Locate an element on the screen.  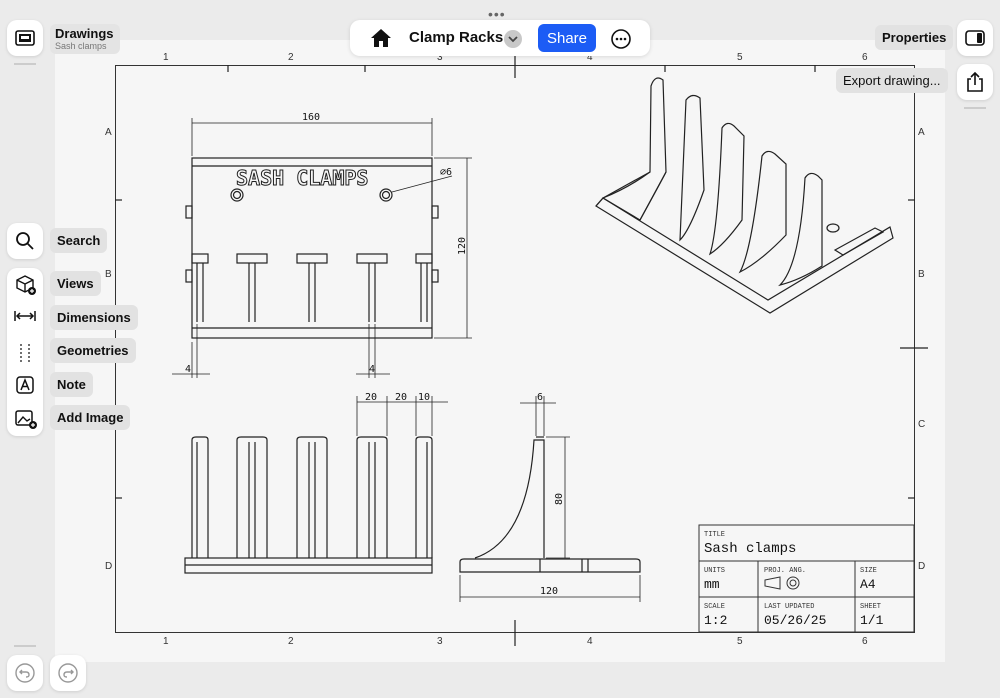
sidebar-toggle-button is located at coordinates (25, 38).